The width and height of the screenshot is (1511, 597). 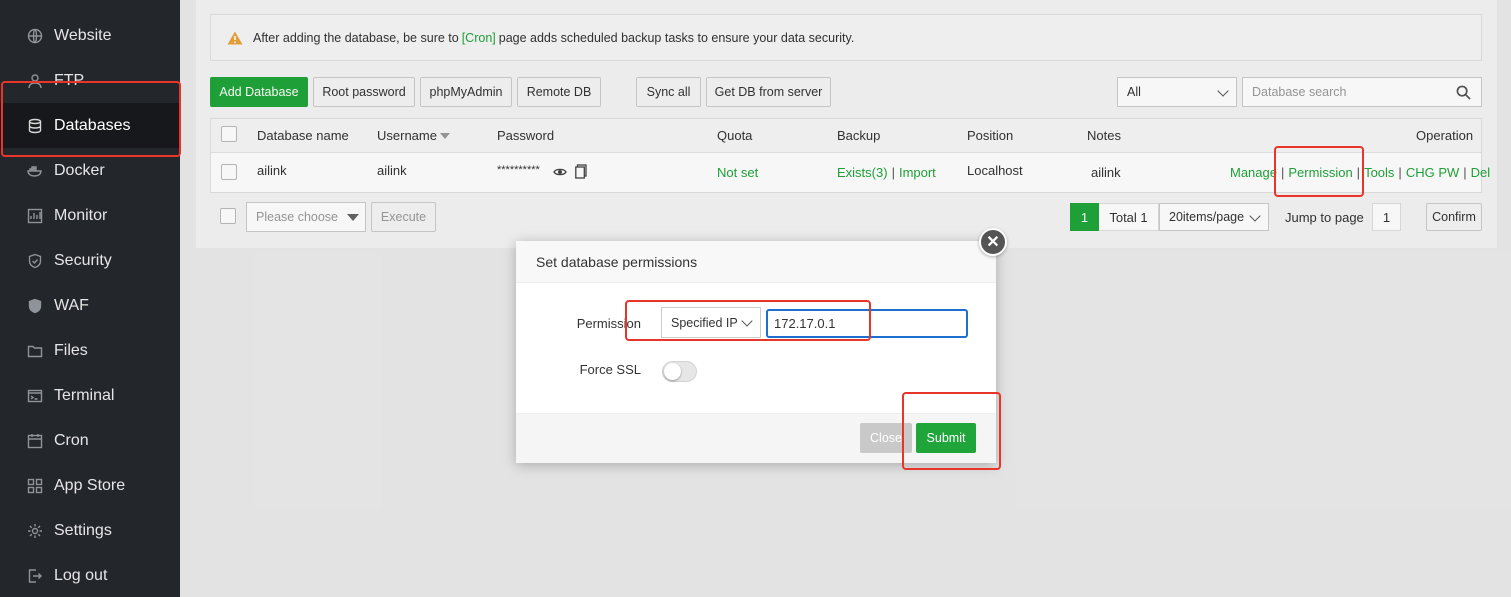 I want to click on close-dialog-icon: ✕, so click(x=993, y=242).